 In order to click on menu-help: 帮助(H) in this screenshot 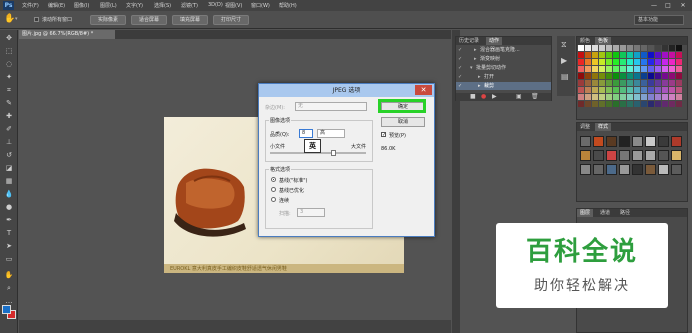, I will do `click(288, 5)`.